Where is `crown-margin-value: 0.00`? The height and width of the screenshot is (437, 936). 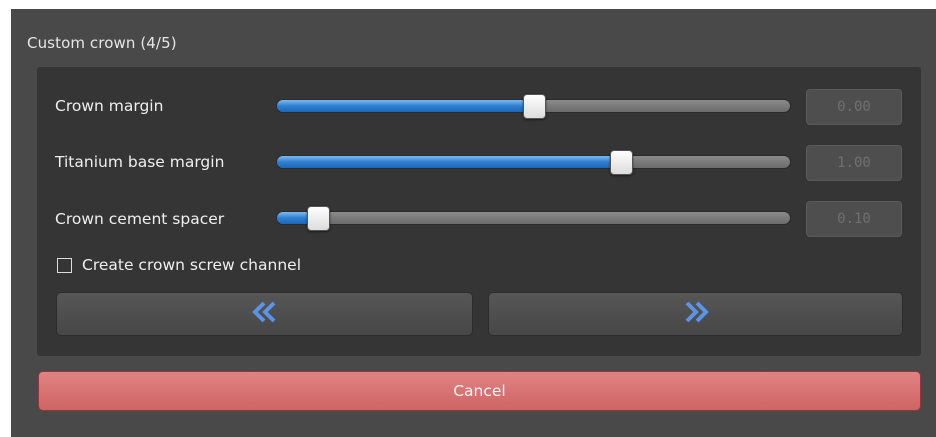 crown-margin-value: 0.00 is located at coordinates (854, 107).